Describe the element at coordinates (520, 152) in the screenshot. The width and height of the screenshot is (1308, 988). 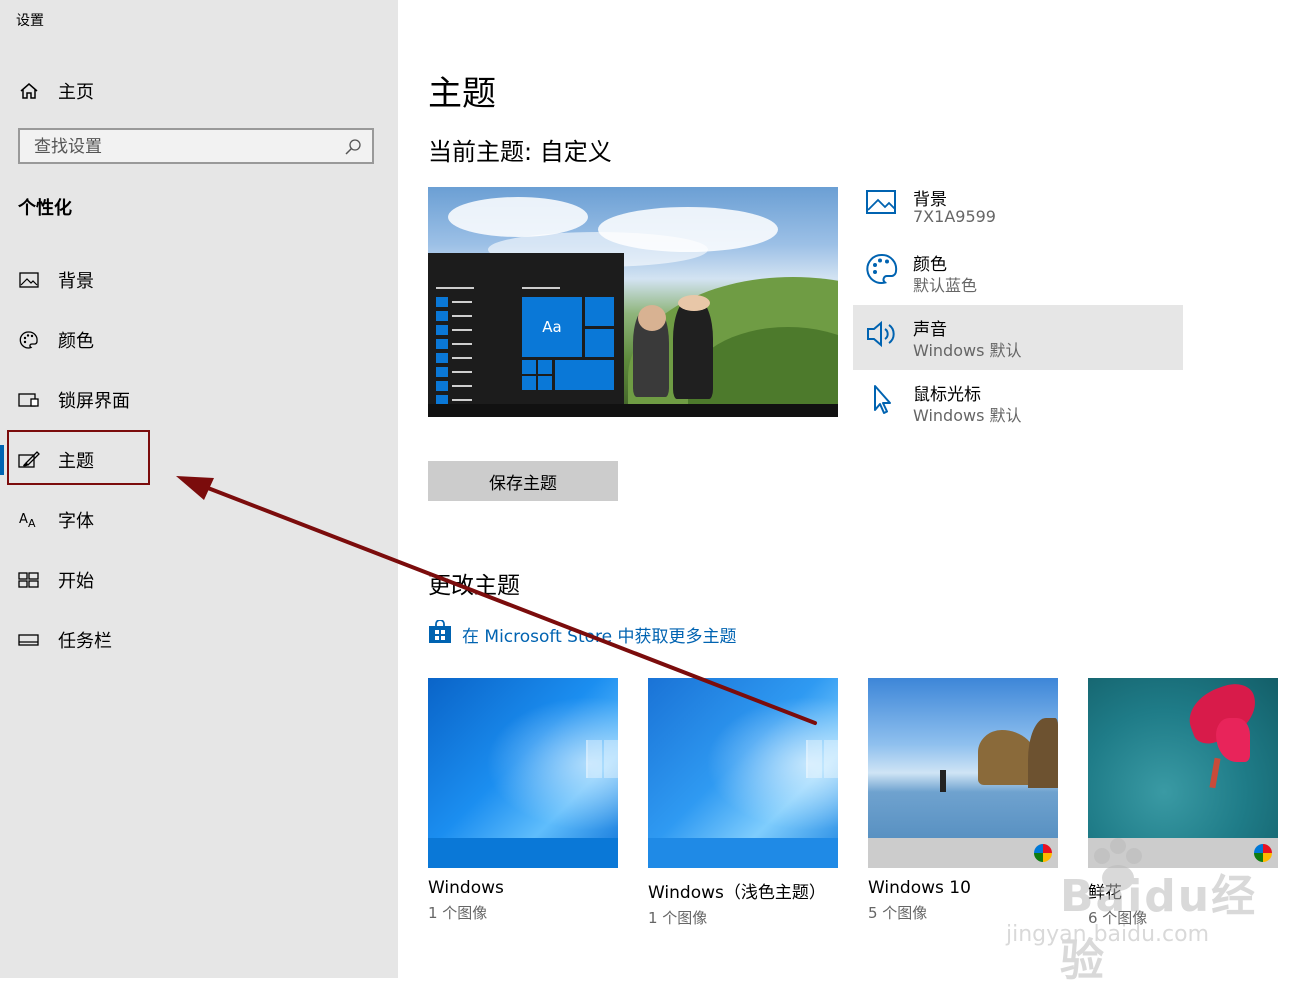
I see `current-theme-heading: 当前主题: 自定义` at that location.